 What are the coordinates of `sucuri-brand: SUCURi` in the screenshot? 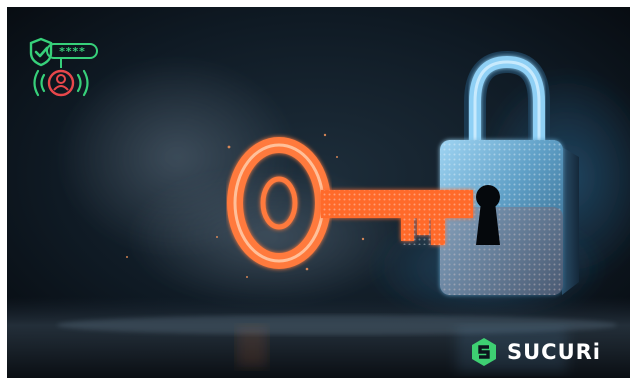 It's located at (535, 352).